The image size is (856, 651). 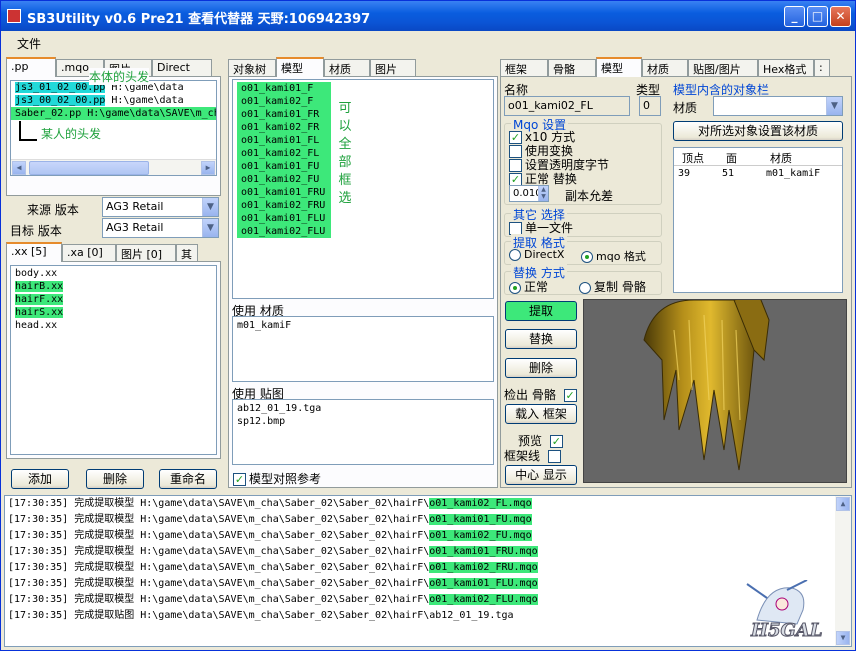 I want to click on delete-mesh-button: 删除, so click(x=541, y=368).